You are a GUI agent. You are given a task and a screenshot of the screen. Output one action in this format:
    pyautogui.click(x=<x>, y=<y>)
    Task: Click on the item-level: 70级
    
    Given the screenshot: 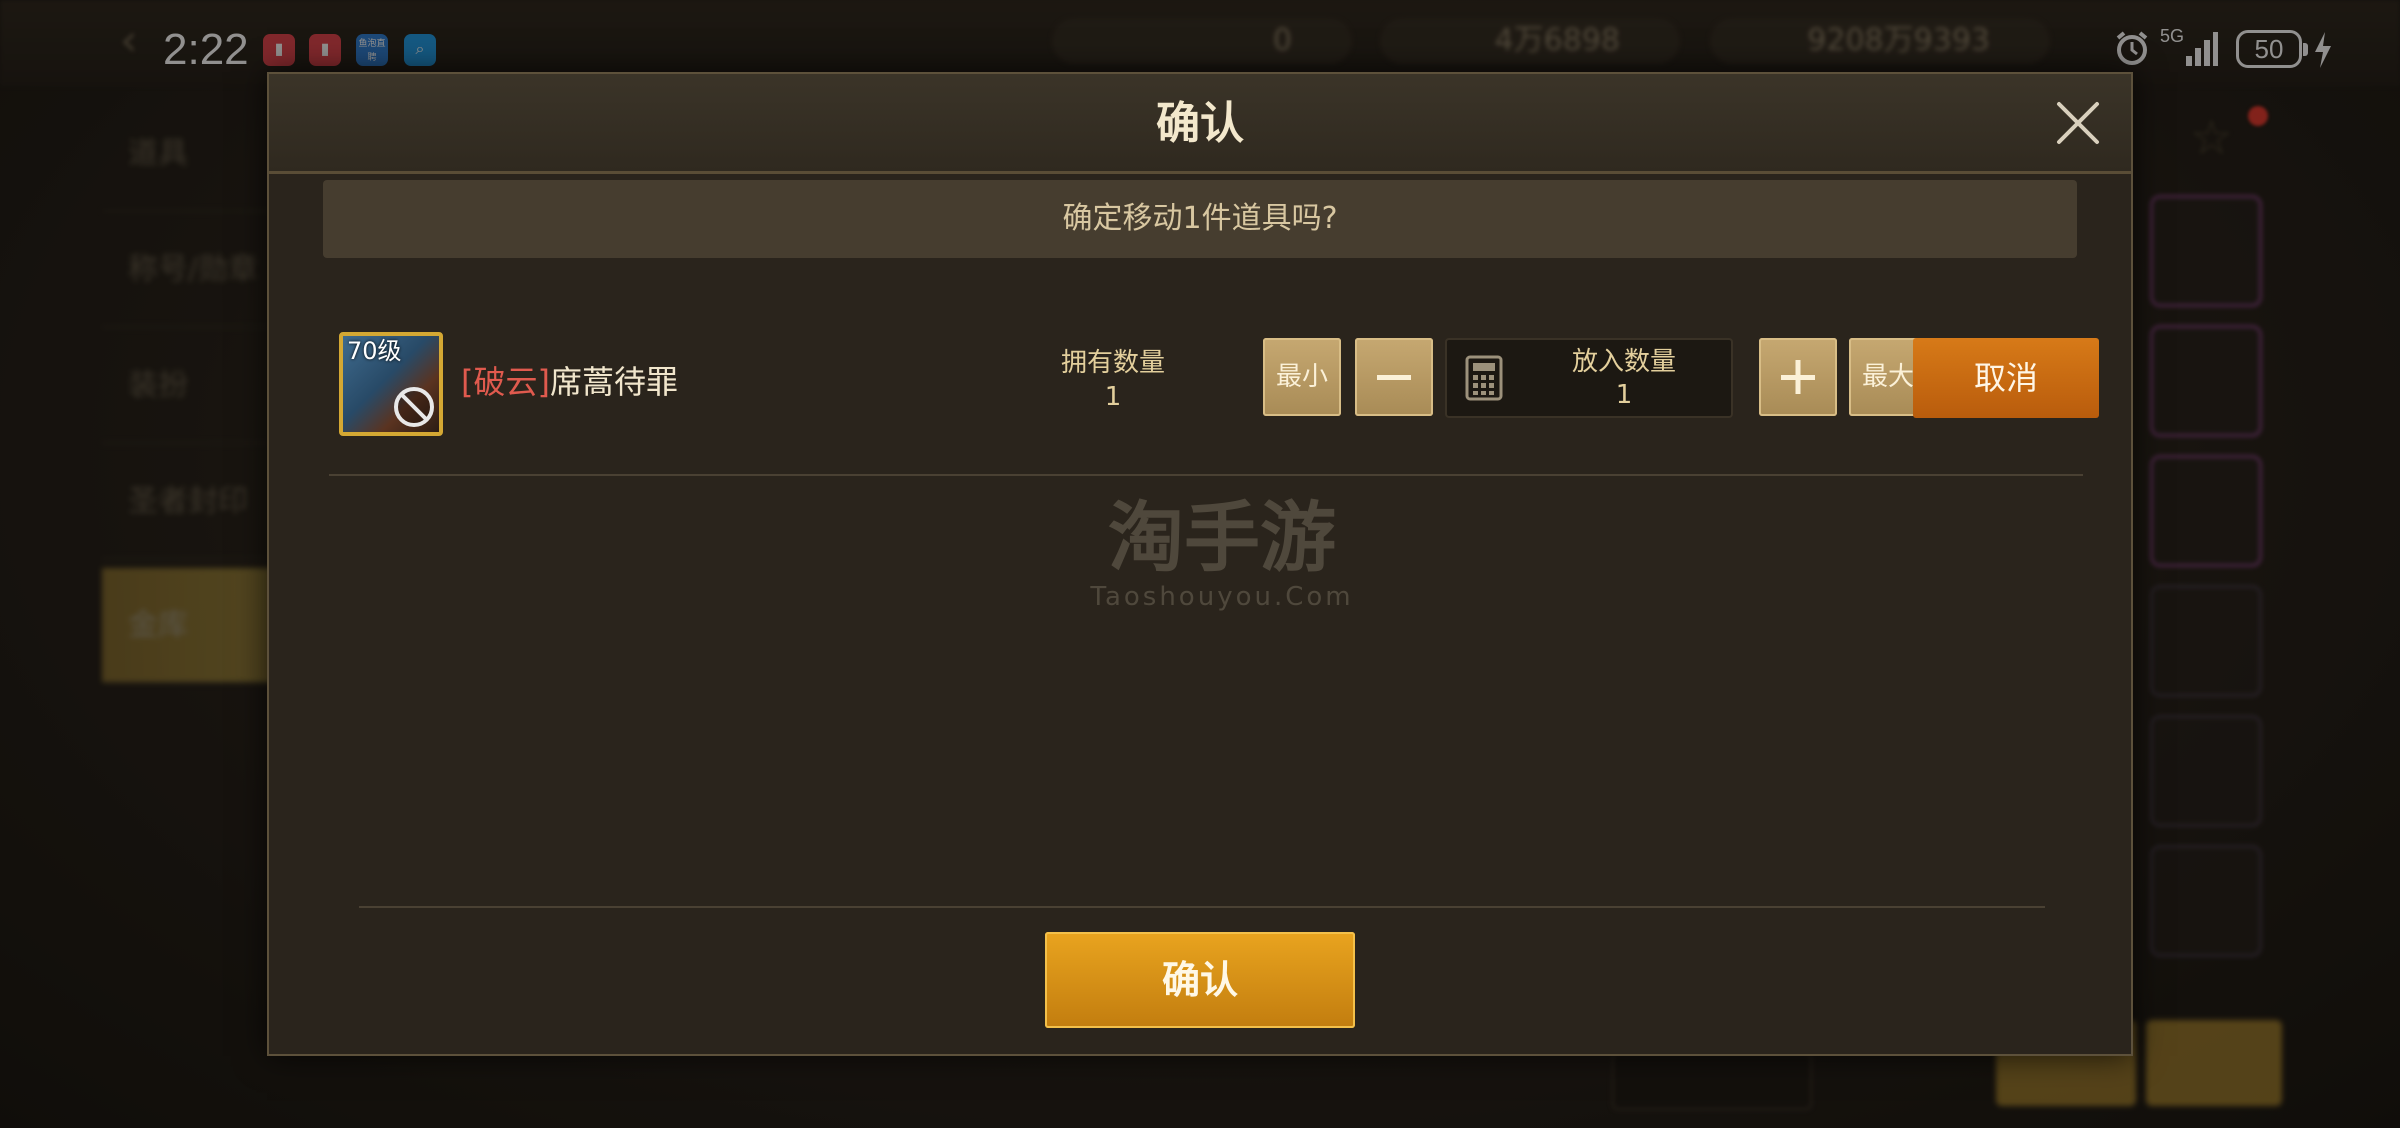 What is the action you would take?
    pyautogui.click(x=374, y=351)
    